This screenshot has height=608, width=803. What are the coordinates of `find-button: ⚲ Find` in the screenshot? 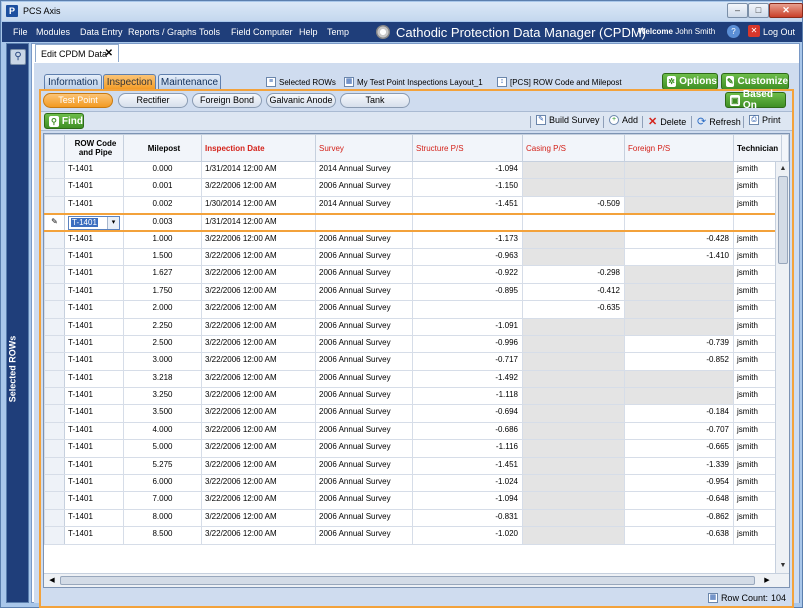 It's located at (64, 121).